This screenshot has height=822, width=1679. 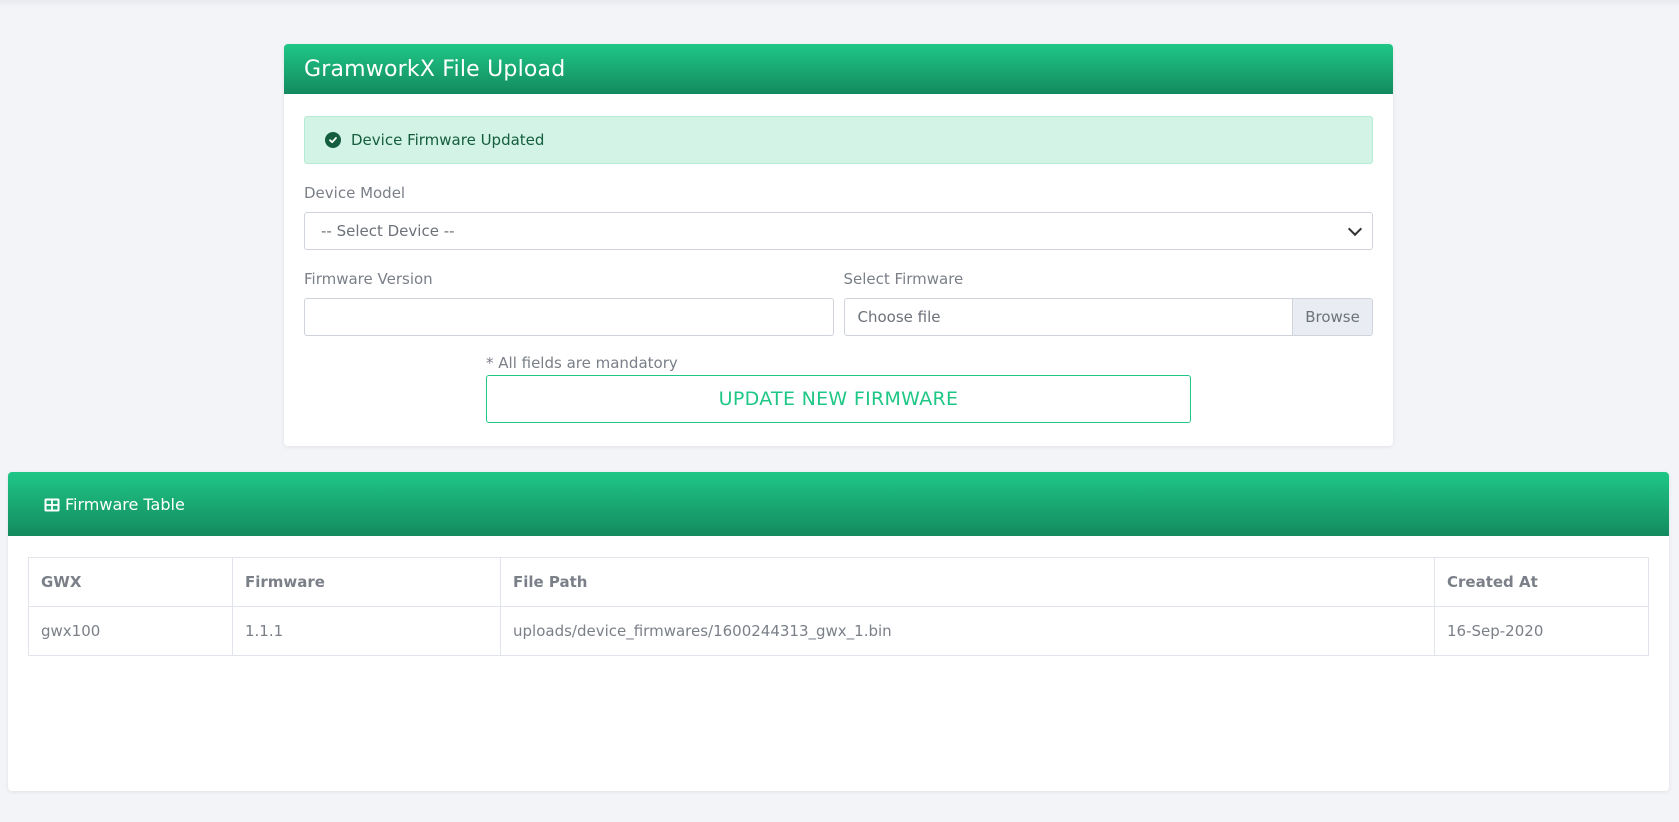 I want to click on device-model-selected-value: -- Select Device --, so click(x=388, y=231).